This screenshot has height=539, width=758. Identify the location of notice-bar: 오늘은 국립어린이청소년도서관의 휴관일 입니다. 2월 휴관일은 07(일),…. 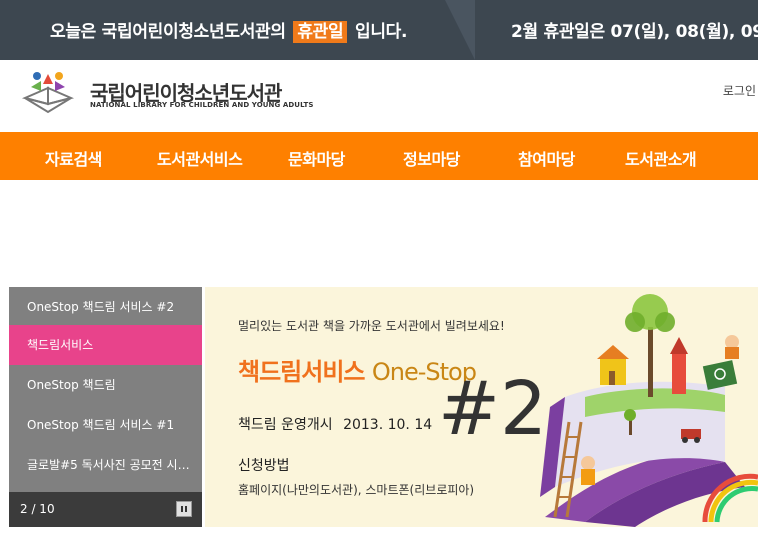
(379, 30).